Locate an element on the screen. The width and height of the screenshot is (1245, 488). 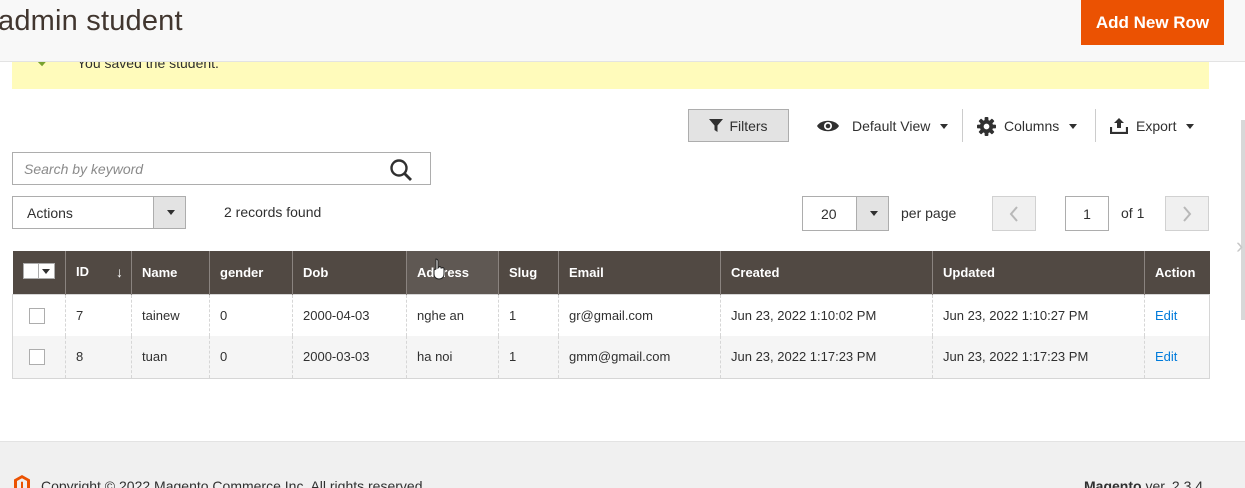
cell-name: tuan is located at coordinates (170, 357).